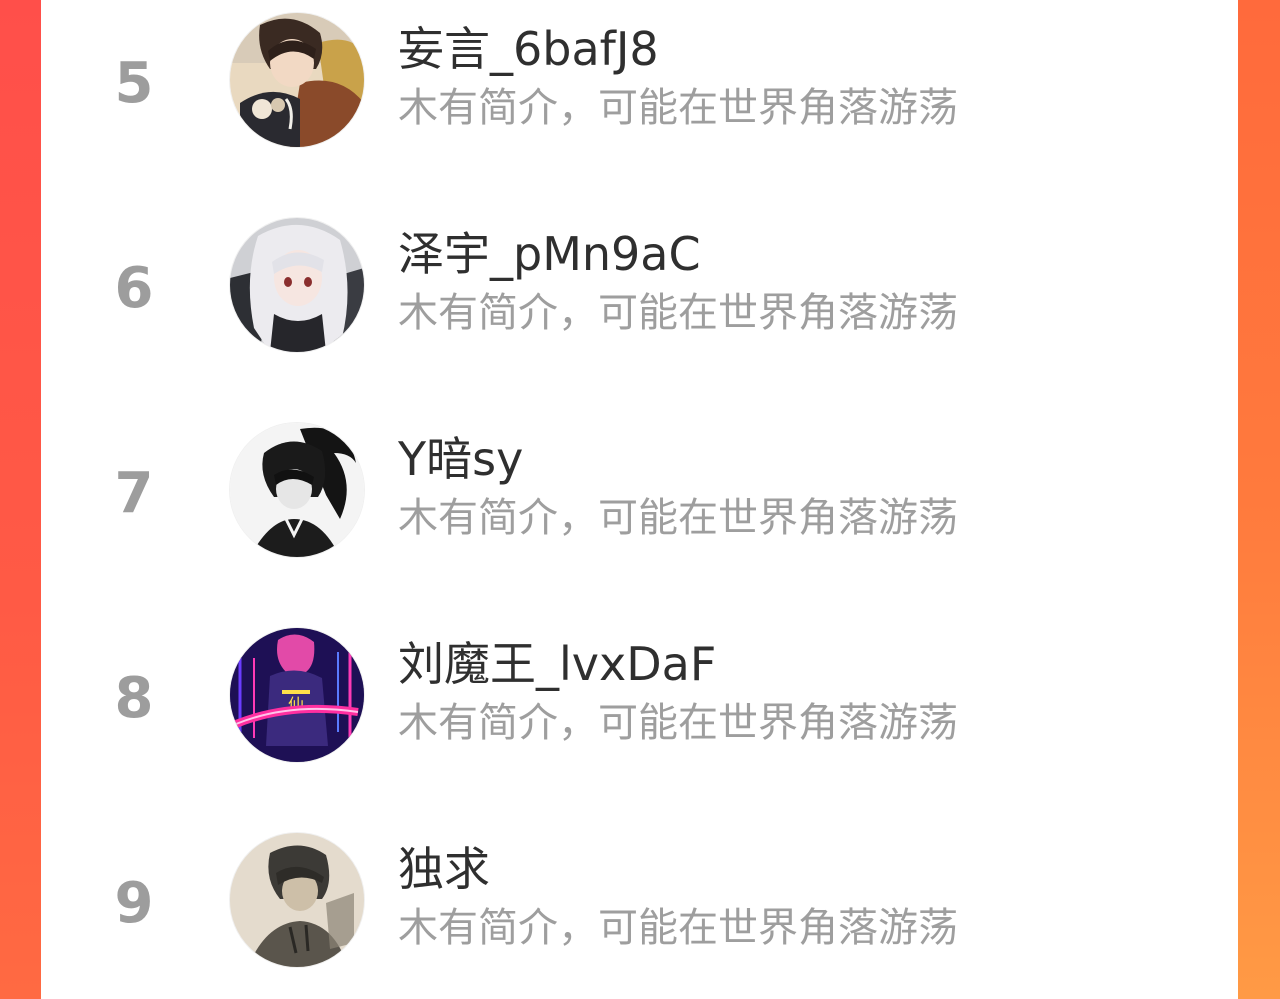  What do you see at coordinates (297, 900) in the screenshot?
I see `sketch-portrait-avatar-icon` at bounding box center [297, 900].